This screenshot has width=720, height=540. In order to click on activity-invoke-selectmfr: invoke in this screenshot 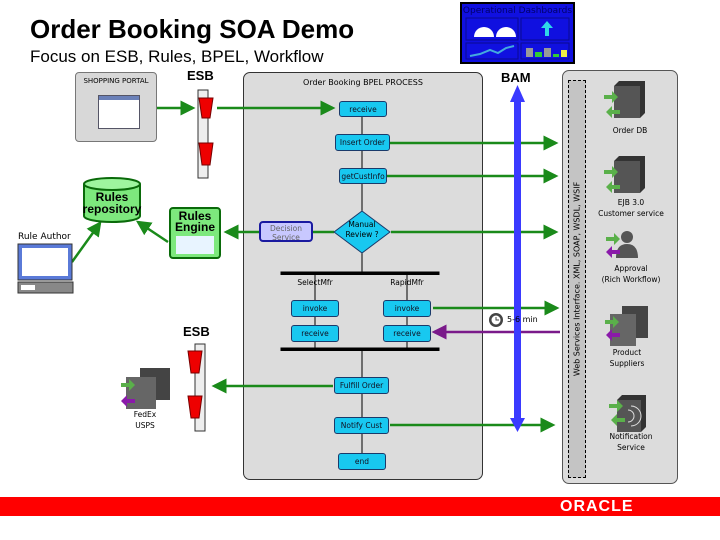, I will do `click(315, 308)`.